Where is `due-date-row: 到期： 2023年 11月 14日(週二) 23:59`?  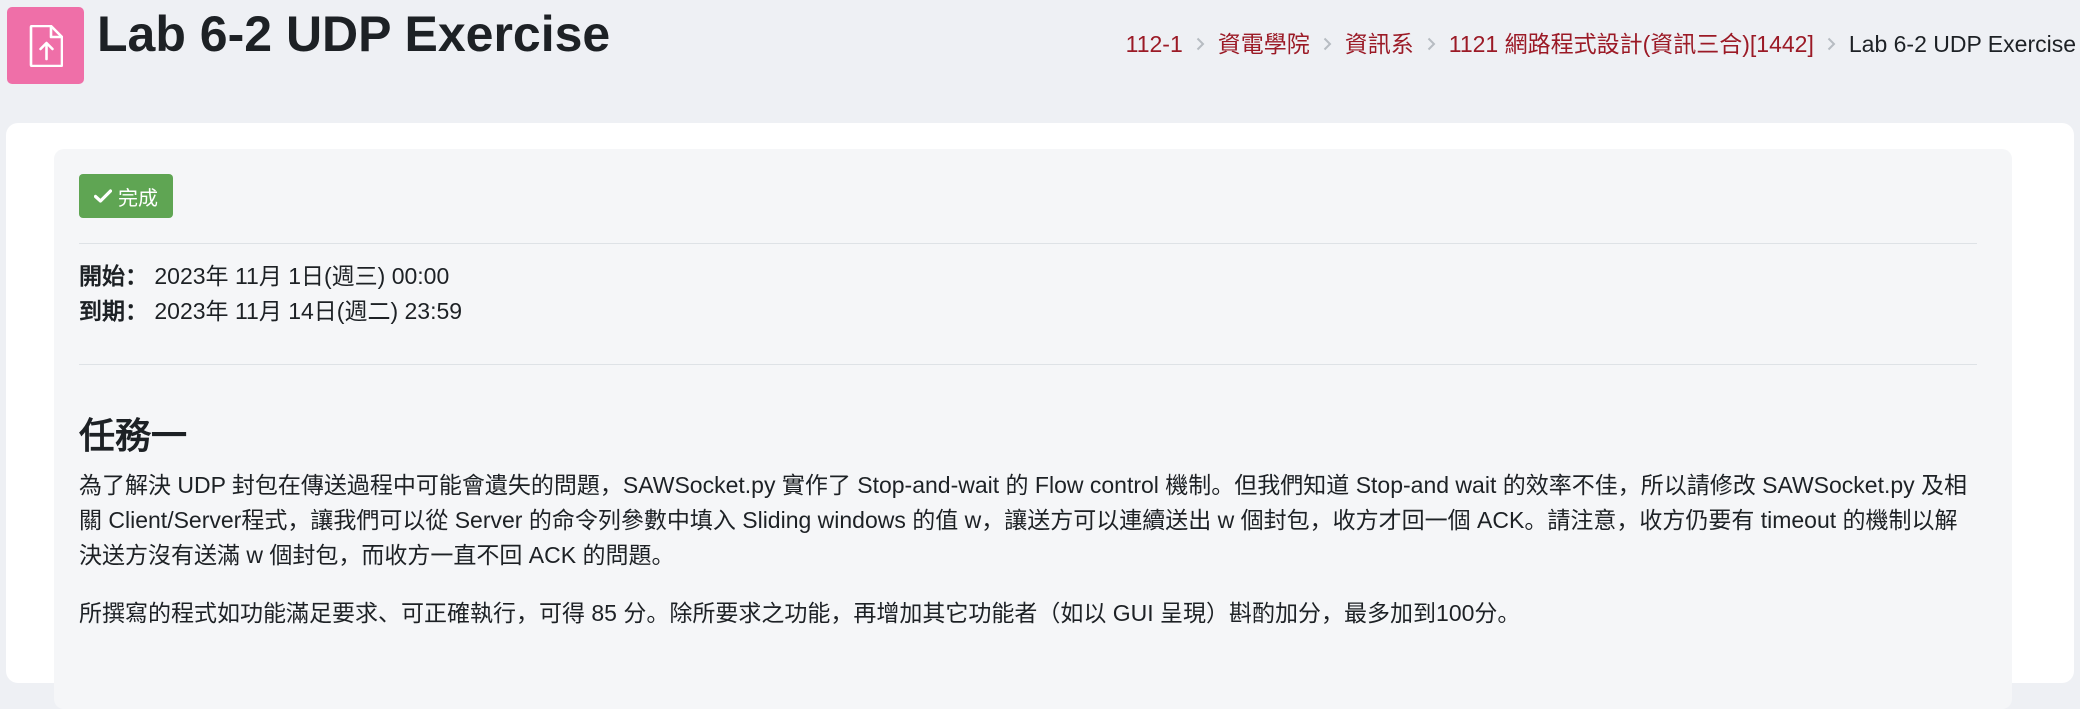
due-date-row: 到期： 2023年 11月 14日(週二) 23:59 is located at coordinates (270, 311).